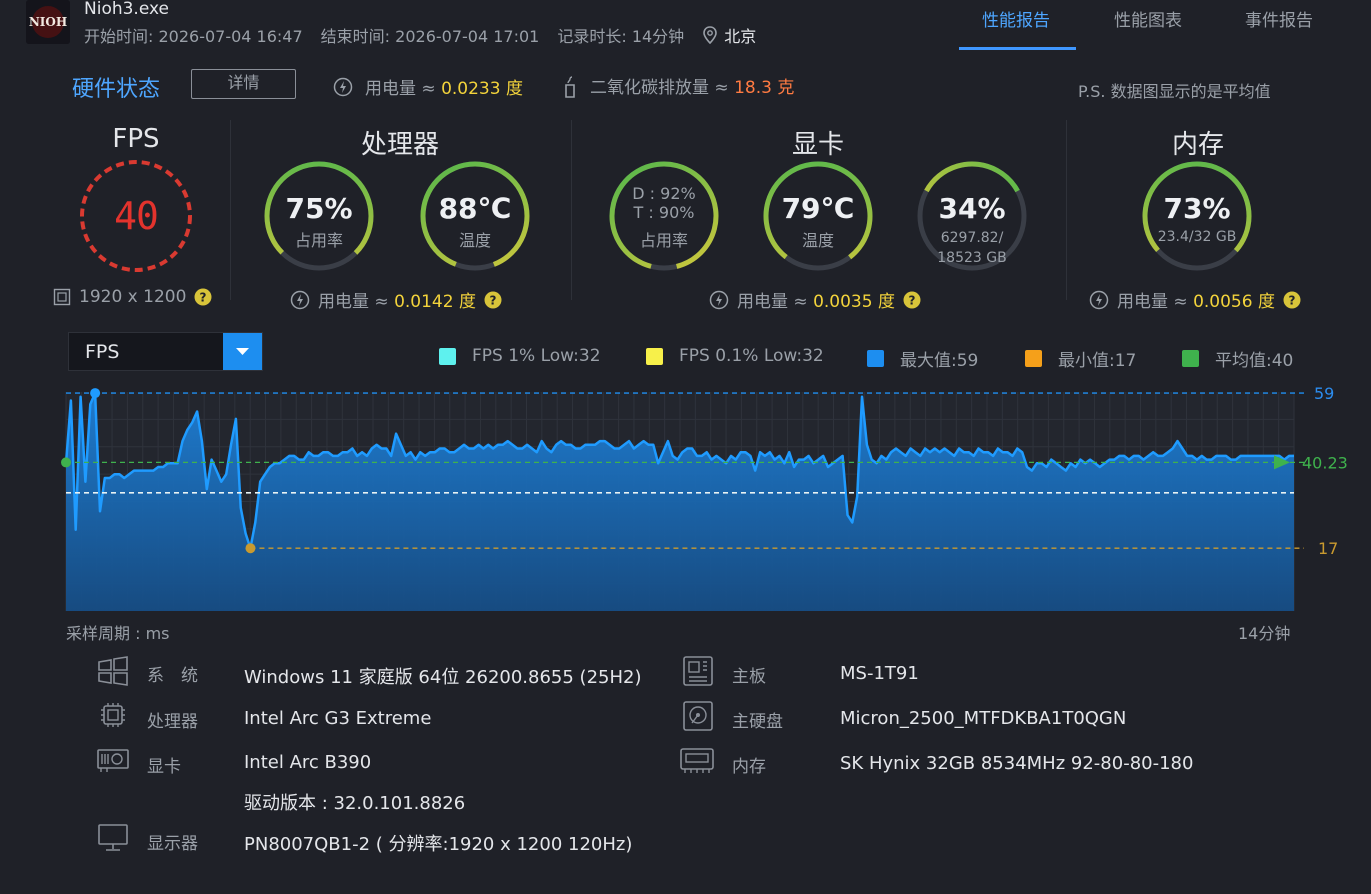 This screenshot has height=894, width=1371. What do you see at coordinates (972, 216) in the screenshot?
I see `gpu-vram-gauge: 34% 6297.82/ 18523 GB` at bounding box center [972, 216].